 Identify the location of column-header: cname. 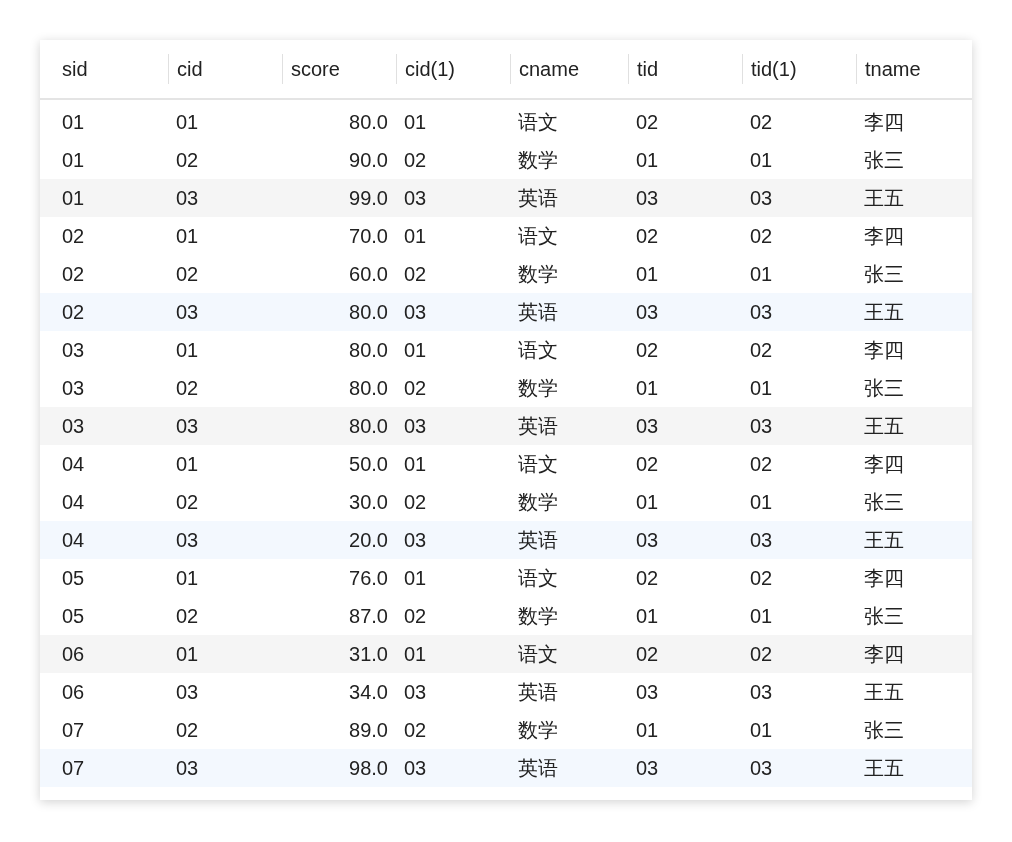
(569, 69).